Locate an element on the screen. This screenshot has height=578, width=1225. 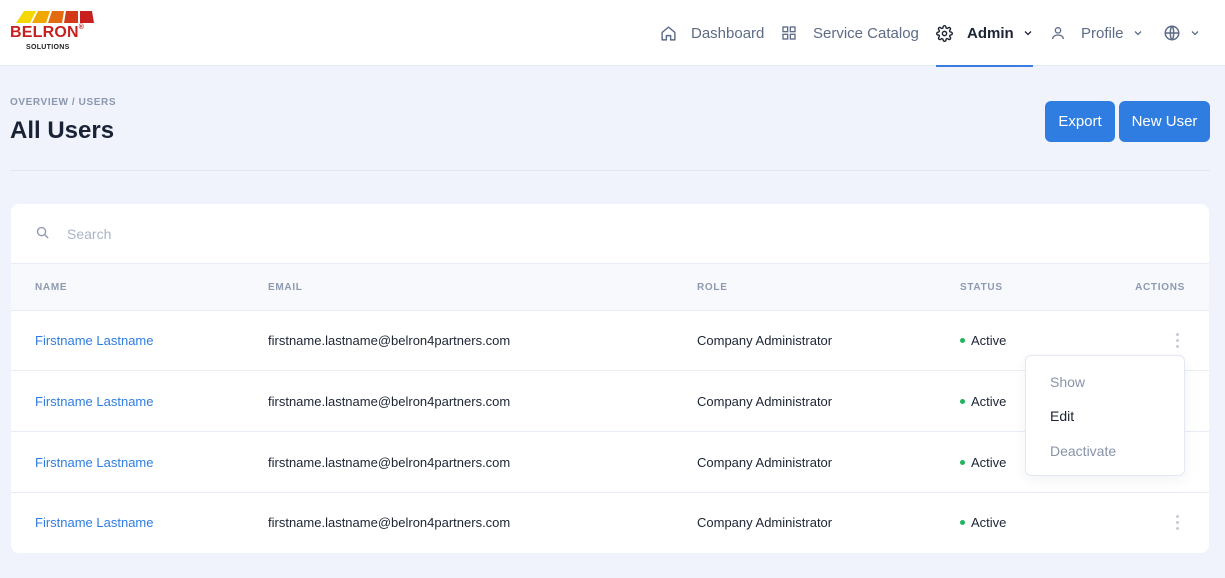
menu-item-edit: Edit is located at coordinates (1062, 416).